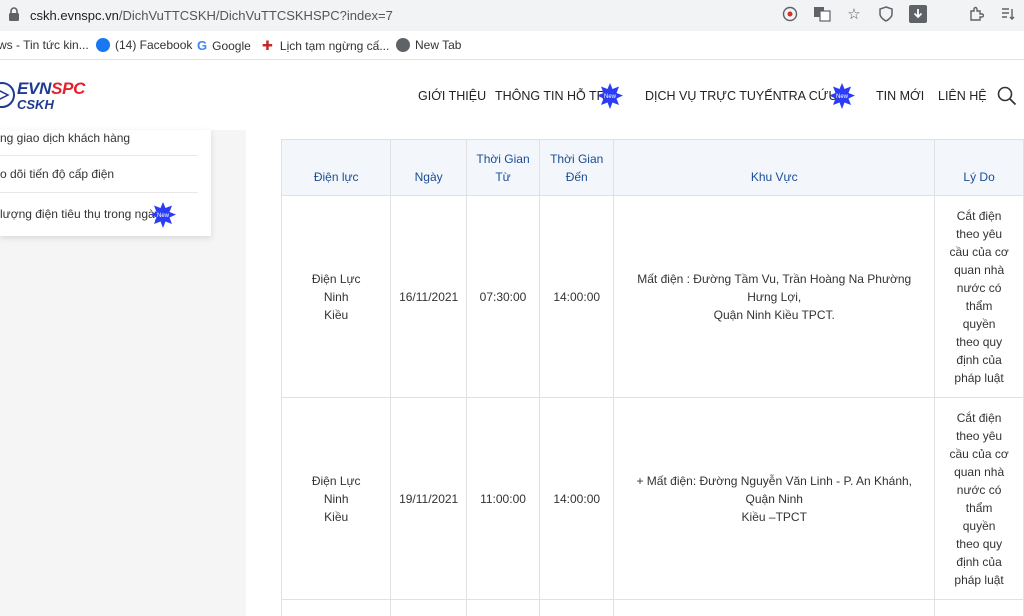 The height and width of the screenshot is (616, 1024). I want to click on bookmark-google: G Google, so click(224, 45).